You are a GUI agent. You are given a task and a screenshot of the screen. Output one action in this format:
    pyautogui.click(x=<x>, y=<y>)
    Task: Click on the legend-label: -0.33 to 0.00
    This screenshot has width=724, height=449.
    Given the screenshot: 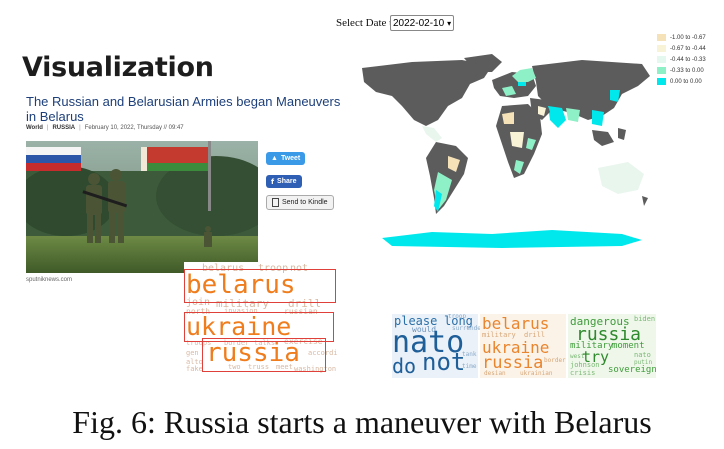 What is the action you would take?
    pyautogui.click(x=687, y=70)
    